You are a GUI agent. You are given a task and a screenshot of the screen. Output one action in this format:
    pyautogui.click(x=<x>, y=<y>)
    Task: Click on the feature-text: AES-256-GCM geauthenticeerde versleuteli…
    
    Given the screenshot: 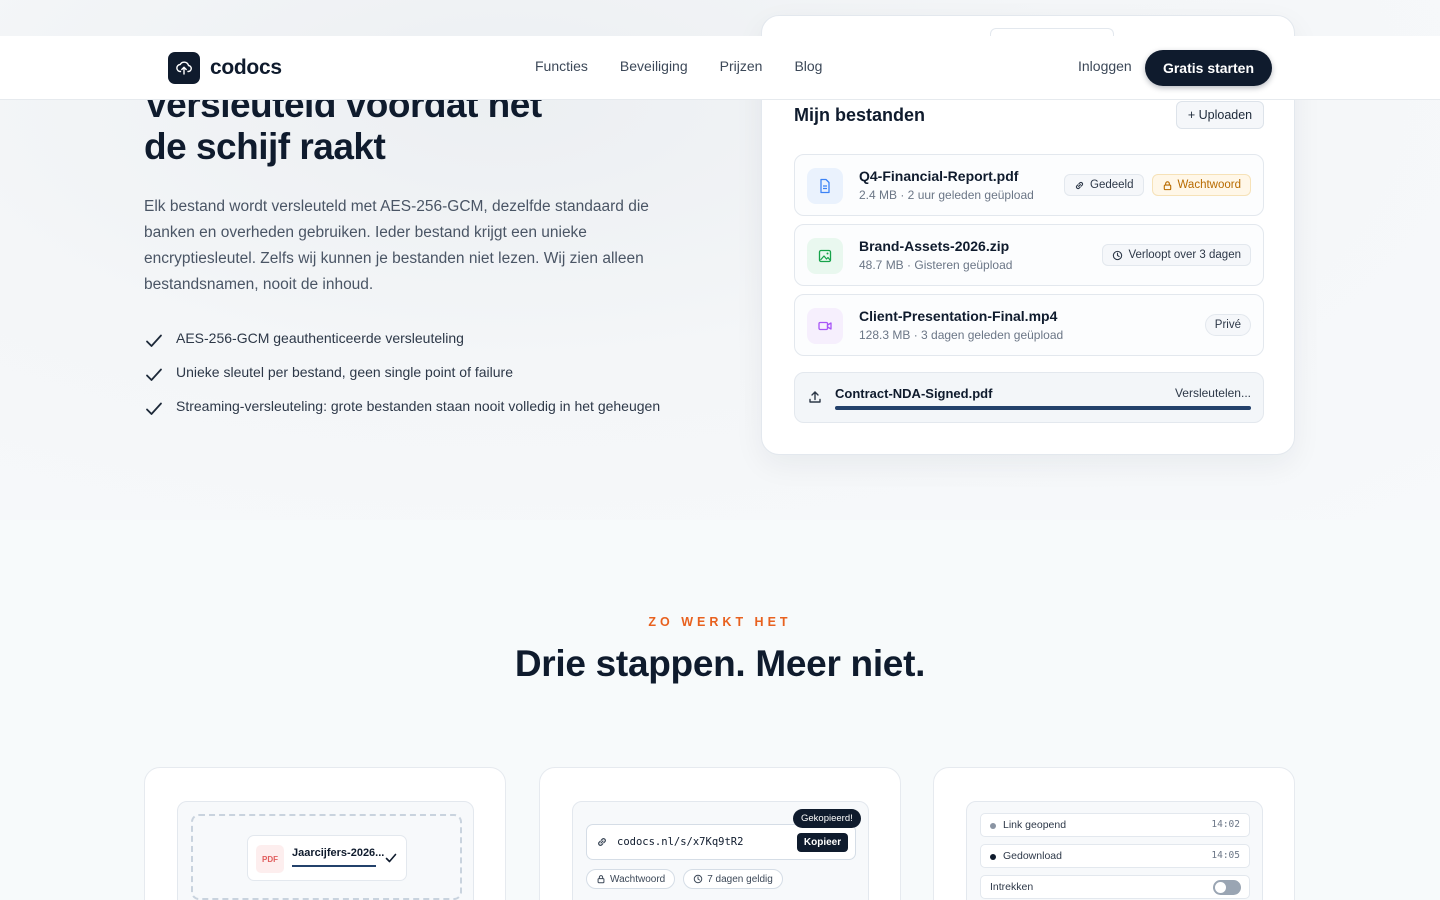 What is the action you would take?
    pyautogui.click(x=320, y=338)
    